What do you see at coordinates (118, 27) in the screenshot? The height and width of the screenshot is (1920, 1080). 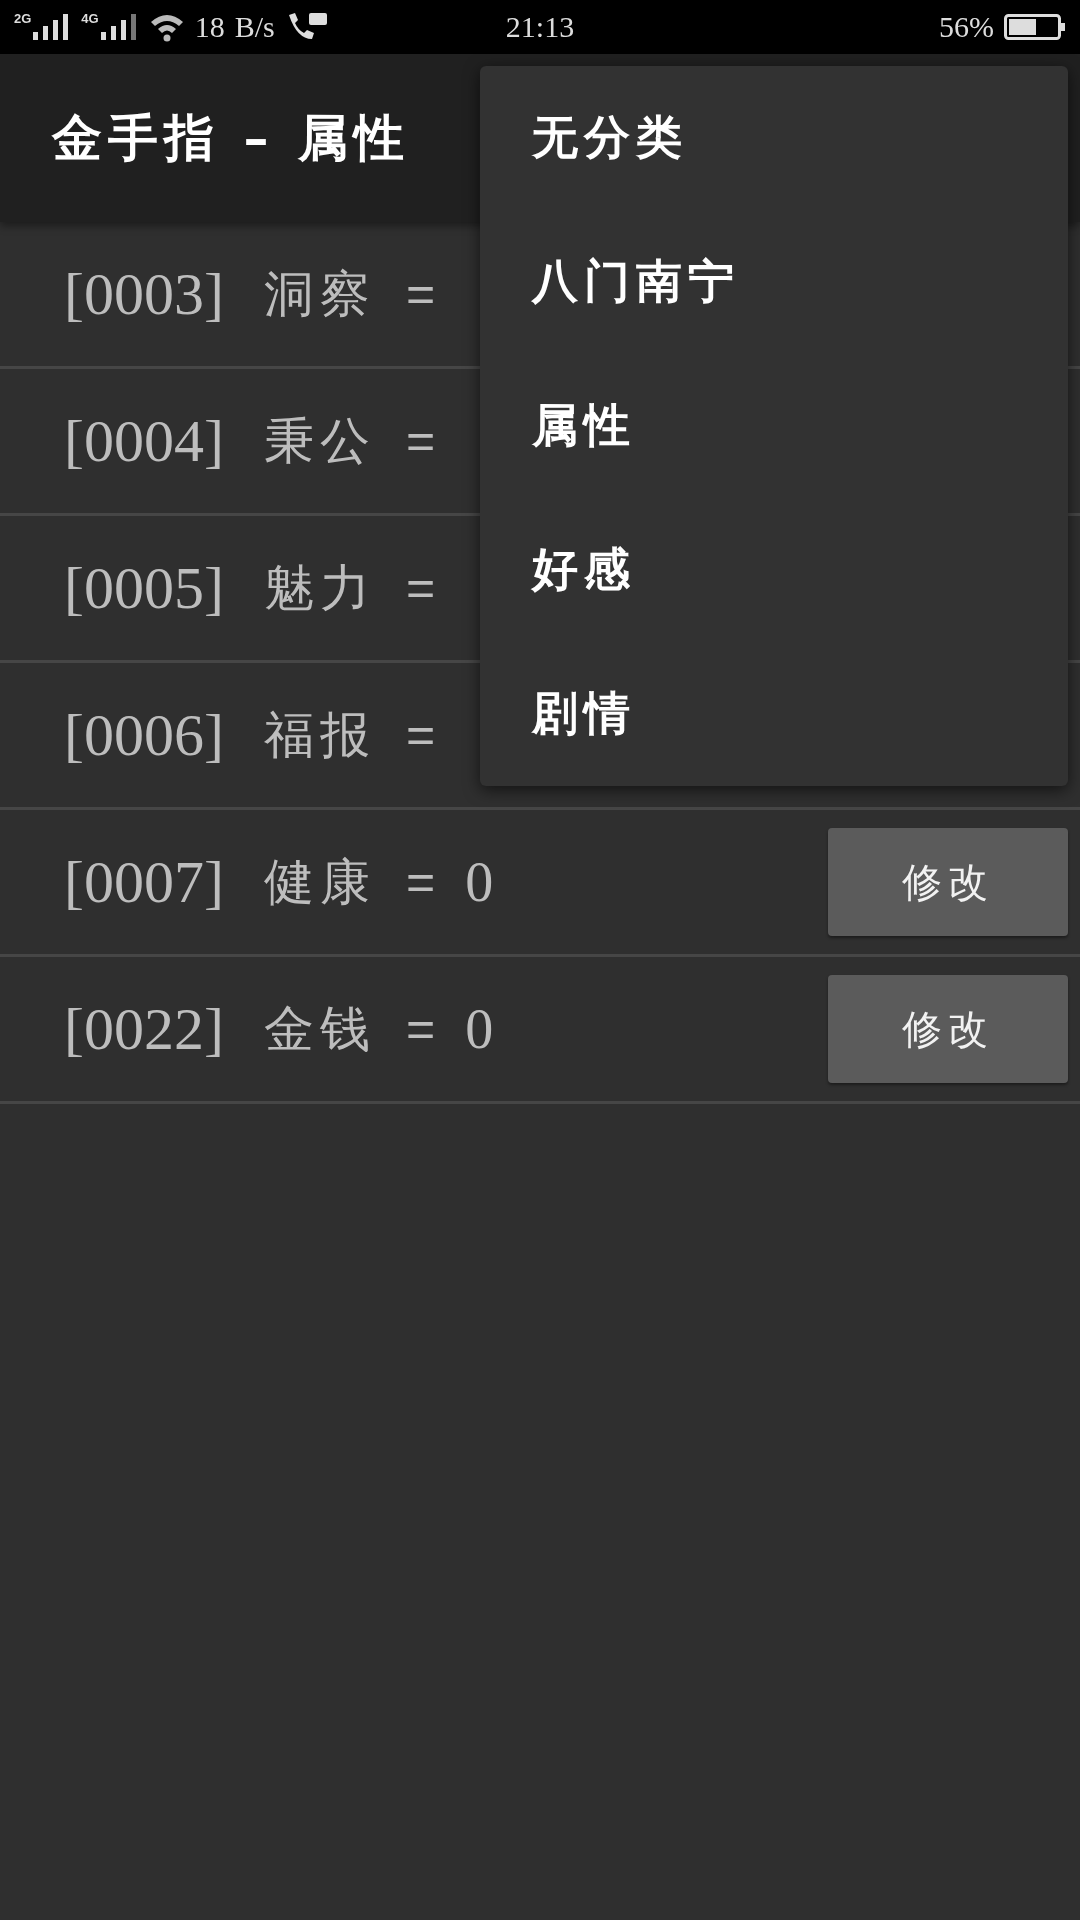 I see `signal-icon` at bounding box center [118, 27].